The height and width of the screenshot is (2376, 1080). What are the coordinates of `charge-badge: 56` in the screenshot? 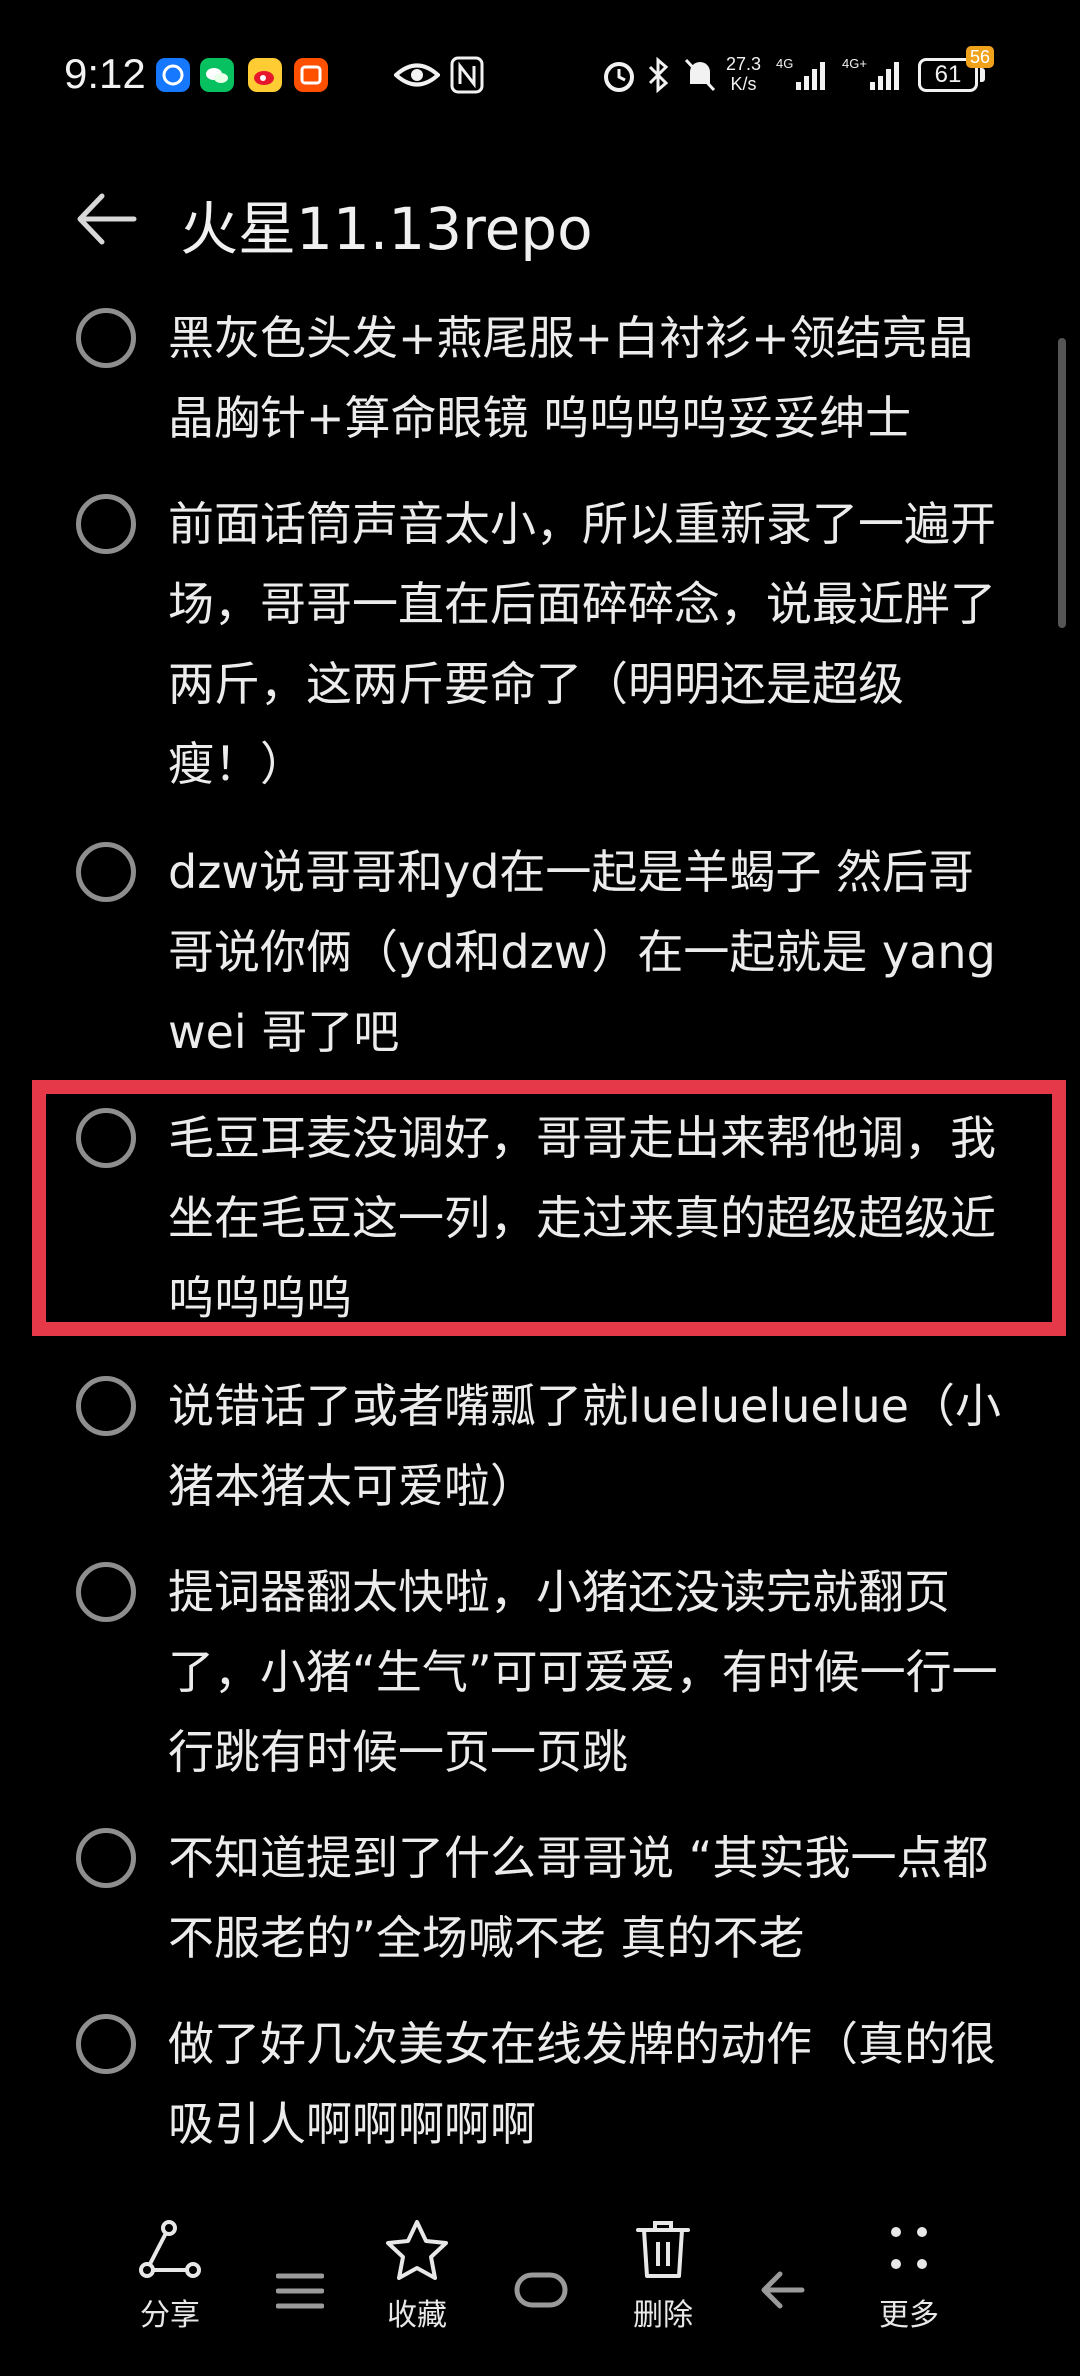 It's located at (980, 57).